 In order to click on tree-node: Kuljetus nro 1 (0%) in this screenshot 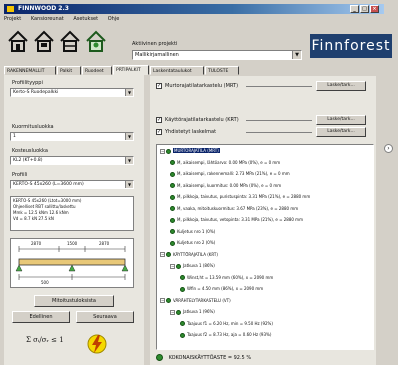, I will do `click(192, 231)`.